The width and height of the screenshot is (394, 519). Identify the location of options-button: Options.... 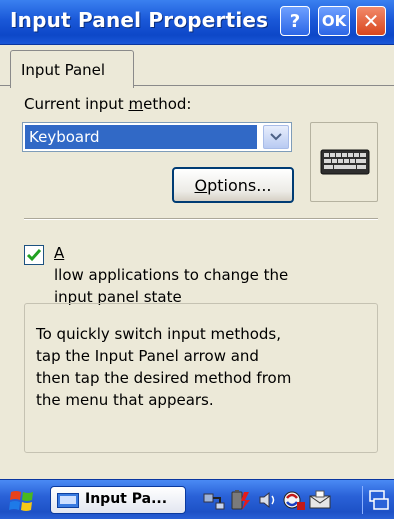
(233, 185).